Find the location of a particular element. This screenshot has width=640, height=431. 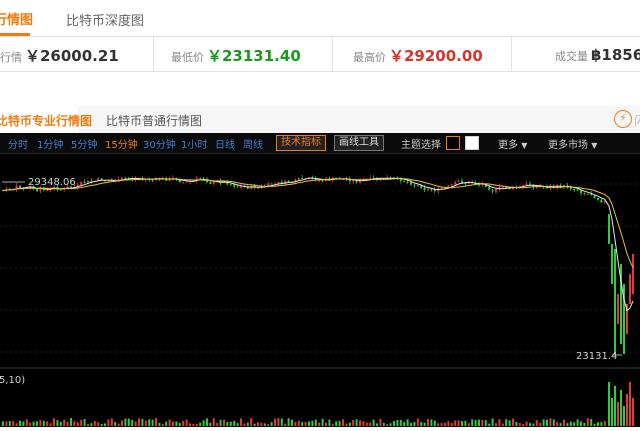

theme-dark-swatch is located at coordinates (453, 143).